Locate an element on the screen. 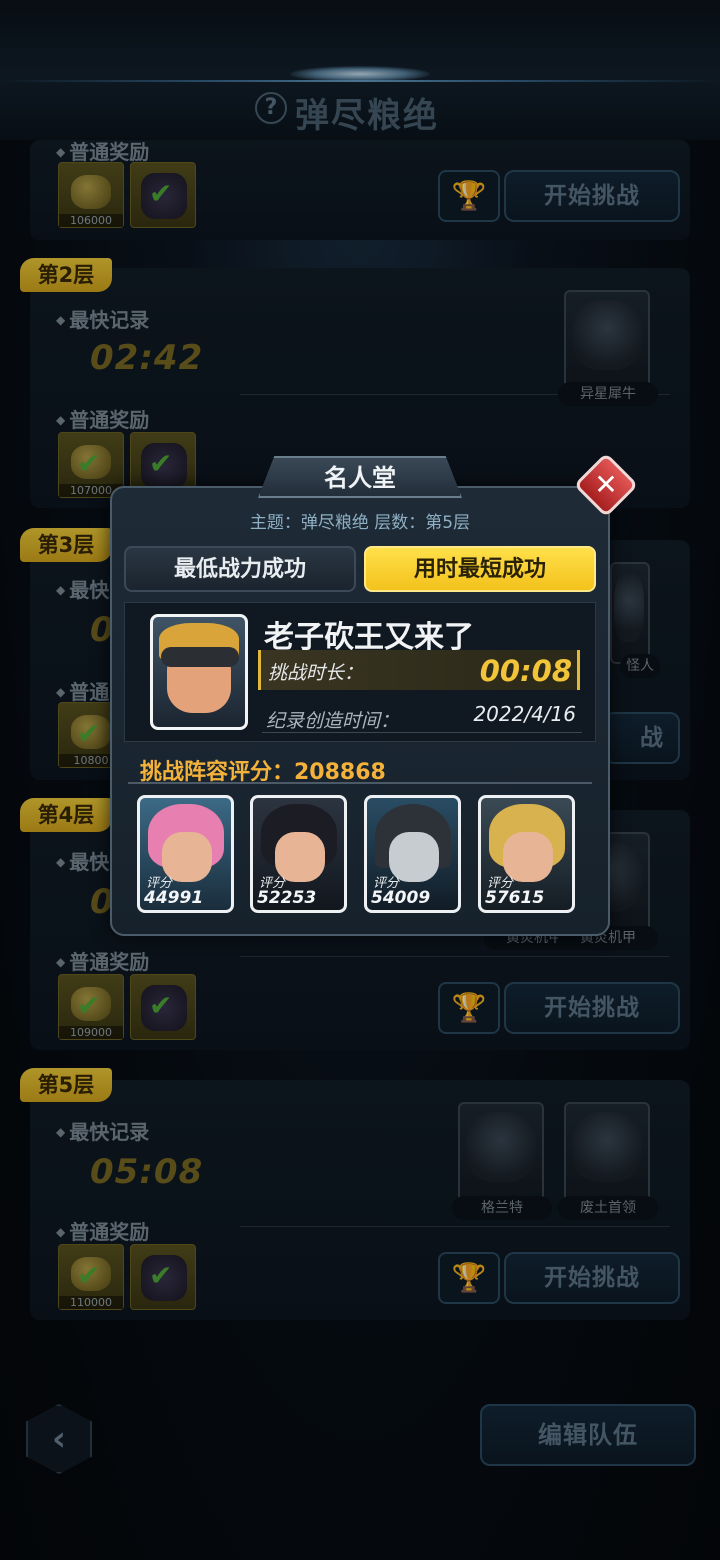 This screenshot has height=1560, width=720. hero-card: 评分 52253 is located at coordinates (298, 854).